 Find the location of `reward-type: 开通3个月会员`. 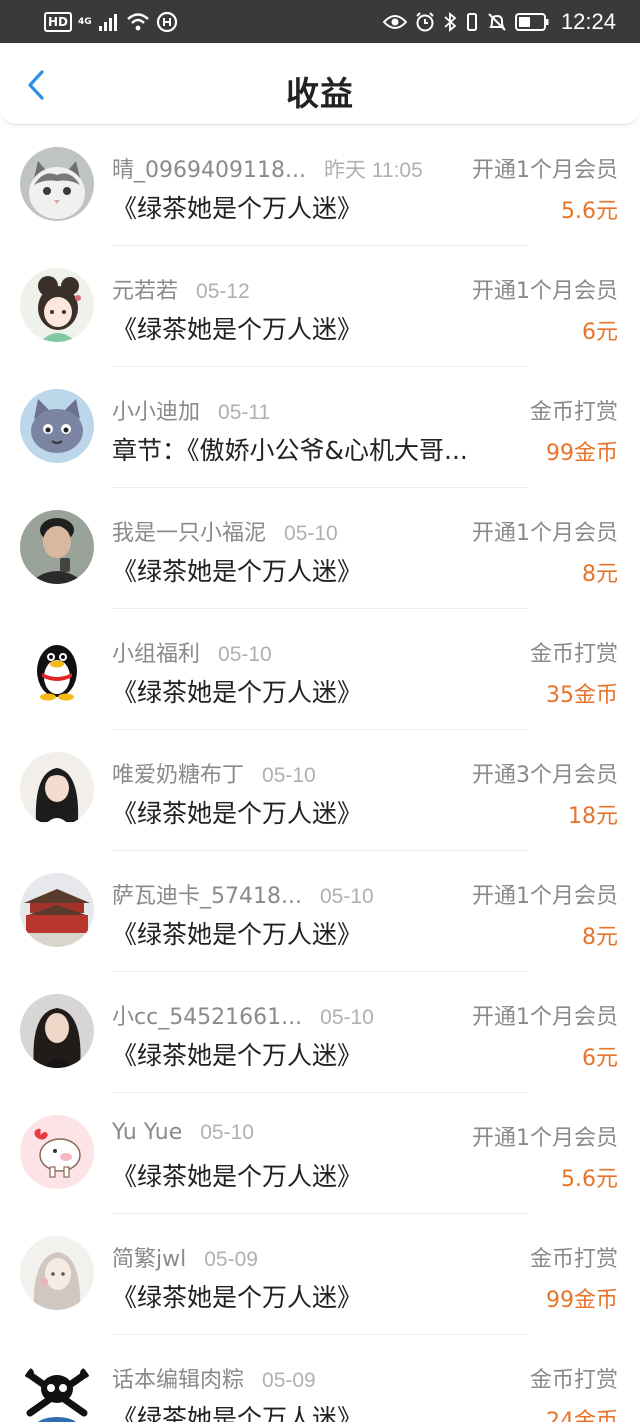

reward-type: 开通3个月会员 is located at coordinates (545, 775).